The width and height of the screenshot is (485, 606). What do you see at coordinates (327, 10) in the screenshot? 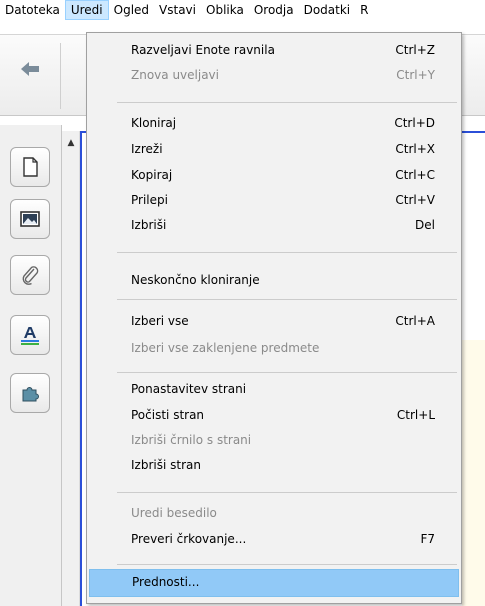
I see `menu-addons: Dodatki` at bounding box center [327, 10].